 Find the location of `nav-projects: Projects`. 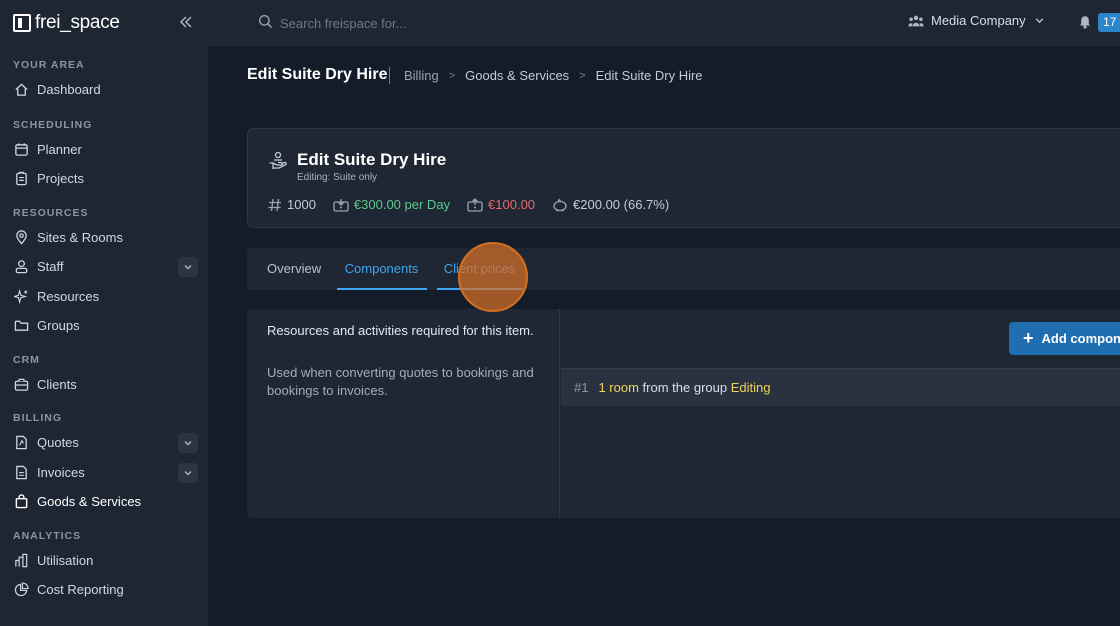

nav-projects: Projects is located at coordinates (104, 179).